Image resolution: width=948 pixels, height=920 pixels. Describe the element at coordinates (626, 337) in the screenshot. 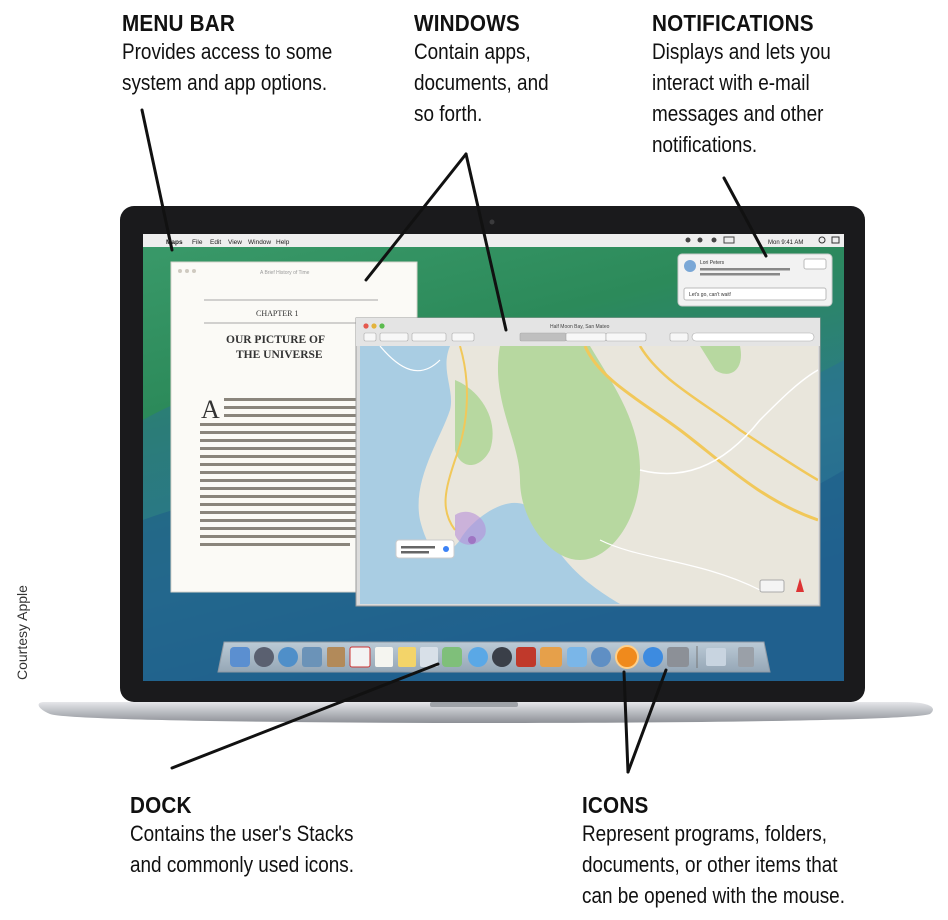

I see `tab-satellite` at that location.